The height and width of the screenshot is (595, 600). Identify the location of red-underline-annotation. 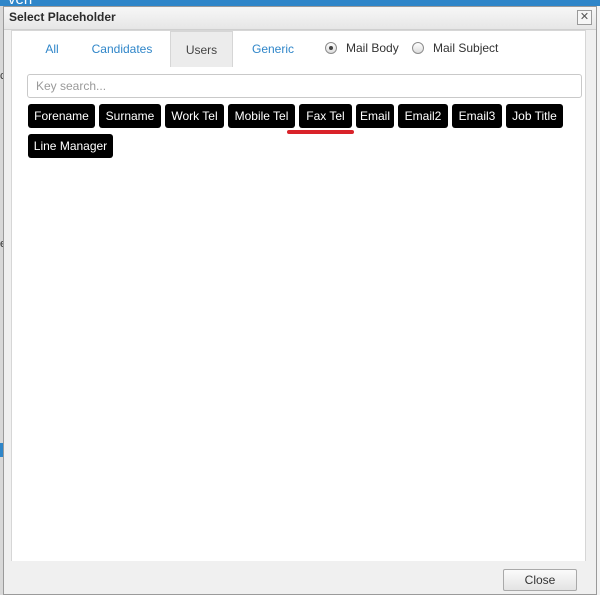
(320, 132).